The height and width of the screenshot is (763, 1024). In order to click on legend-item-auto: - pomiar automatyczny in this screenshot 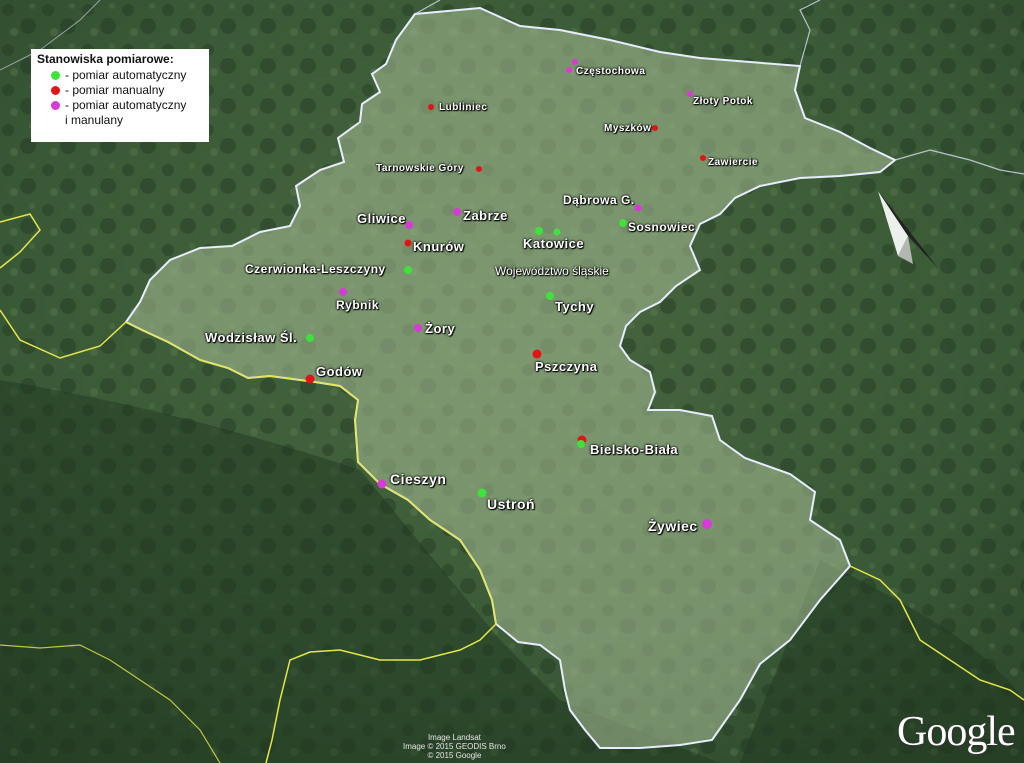, I will do `click(120, 75)`.